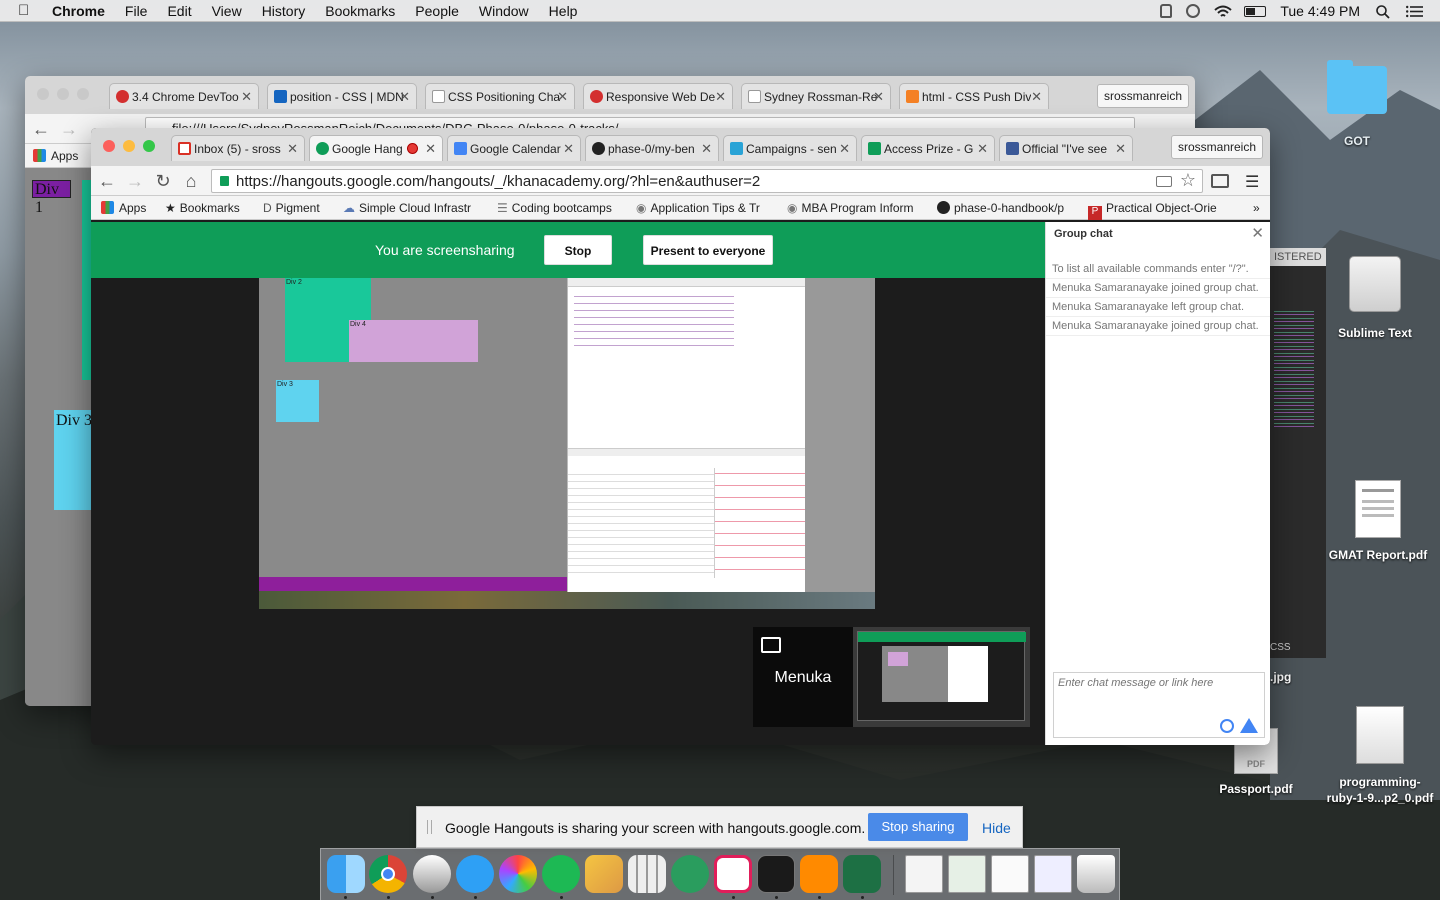 The height and width of the screenshot is (900, 1440). I want to click on bookmark-bookmarks: ★ Bookmarks, so click(202, 208).